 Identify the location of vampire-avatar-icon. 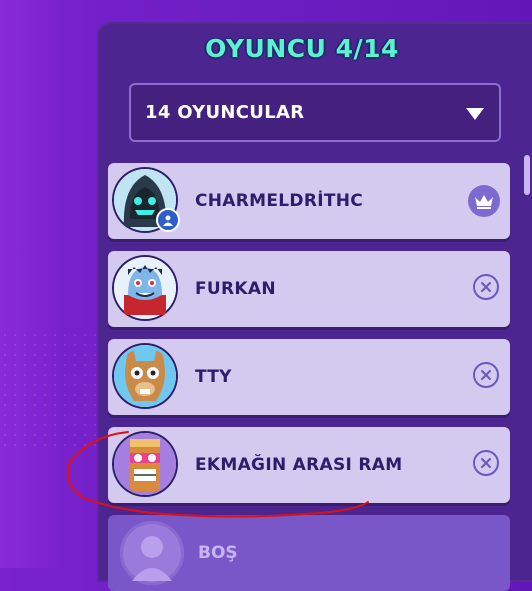
(145, 288).